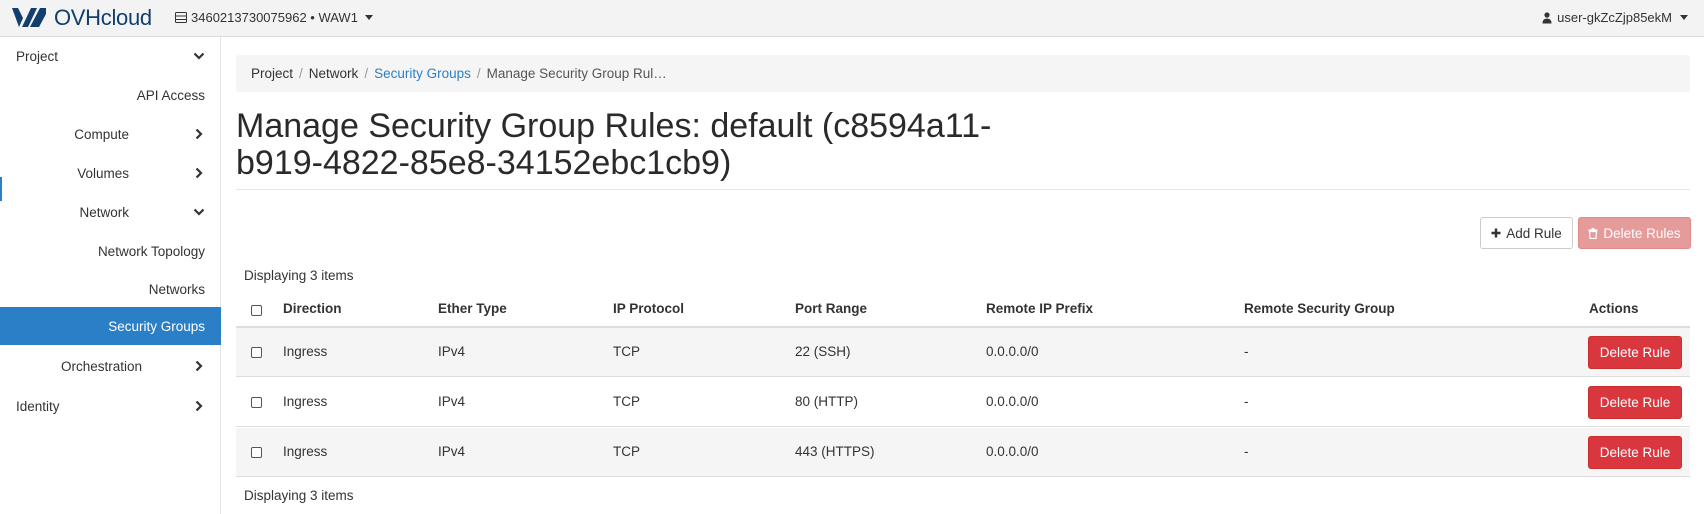 The height and width of the screenshot is (514, 1704). I want to click on column-header-remote-ip-prefix: Remote IP Prefix, so click(1039, 308).